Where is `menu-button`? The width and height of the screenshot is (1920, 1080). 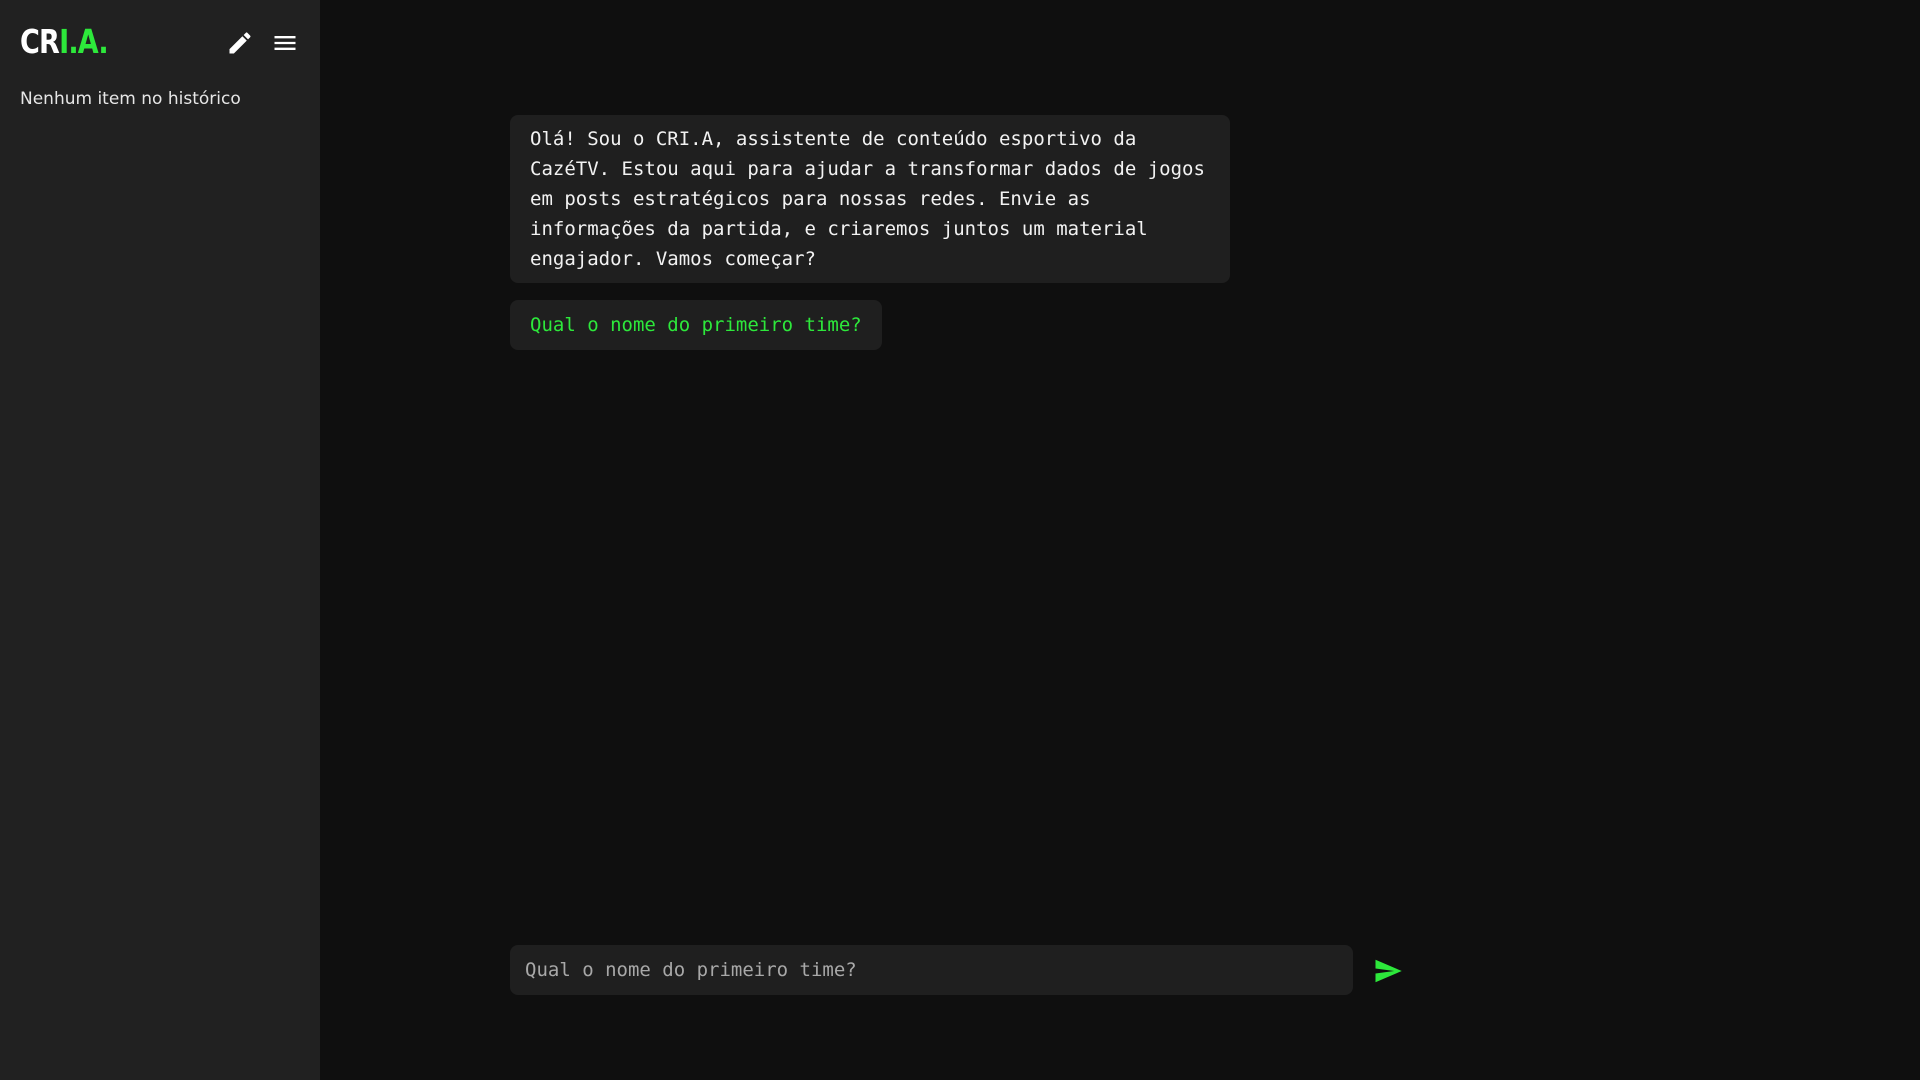
menu-button is located at coordinates (285, 43).